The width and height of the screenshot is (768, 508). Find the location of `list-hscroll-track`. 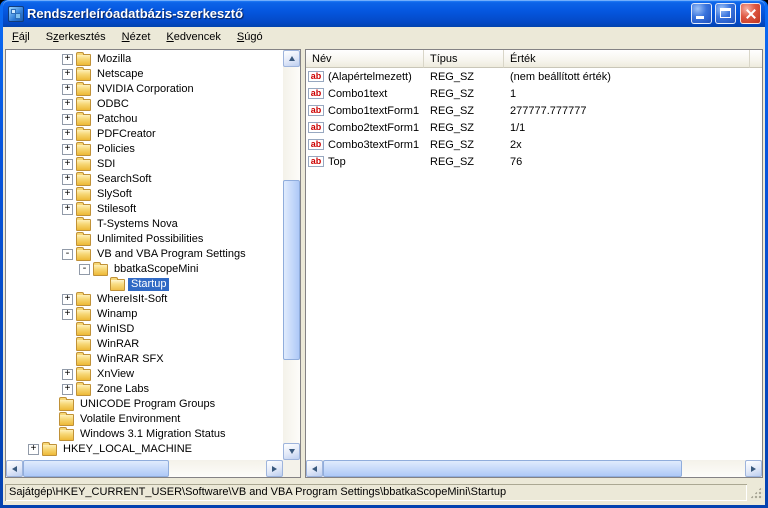

list-hscroll-track is located at coordinates (534, 468).